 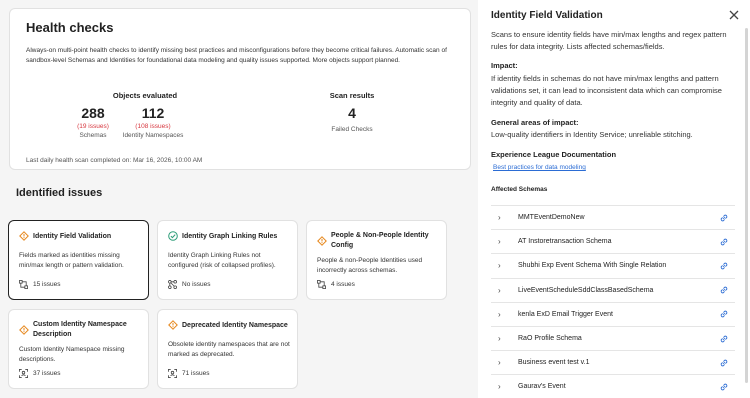 I want to click on schema-row: › RaO Profile Schema, so click(x=613, y=337).